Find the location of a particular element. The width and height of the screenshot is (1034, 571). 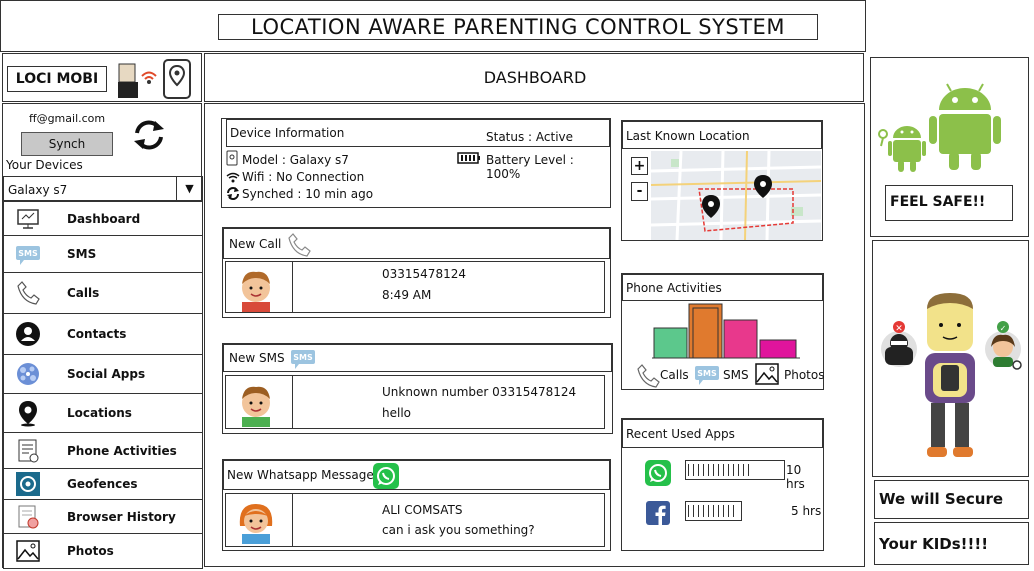

location-map is located at coordinates (736, 195).